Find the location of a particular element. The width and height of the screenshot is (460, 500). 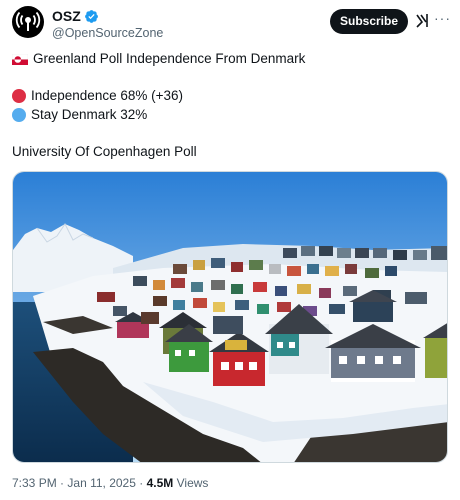

result-label: Stay Denmark 32% is located at coordinates (89, 114).